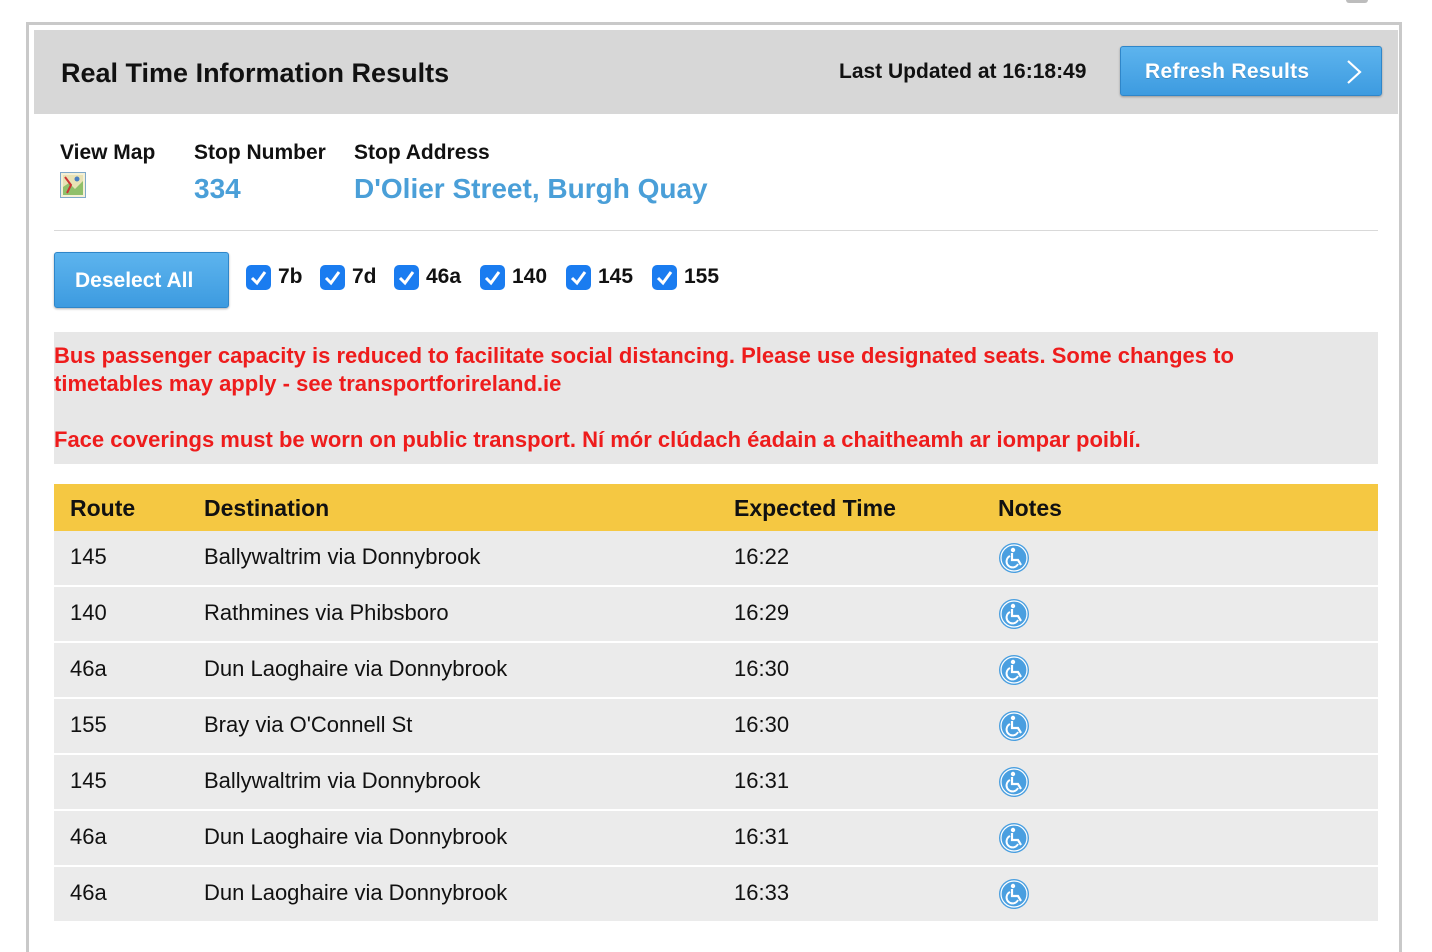 Image resolution: width=1432 pixels, height=952 pixels. Describe the element at coordinates (308, 724) in the screenshot. I see `destination-cell: Bray via O'Connell St` at that location.